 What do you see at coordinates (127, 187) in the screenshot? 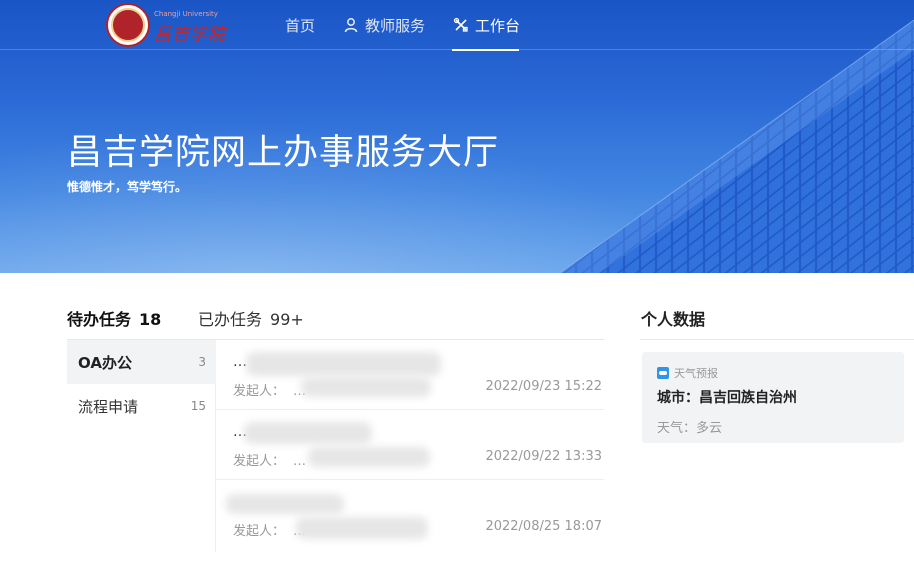
I see `page-motto: 惟德惟才，笃学笃行。` at bounding box center [127, 187].